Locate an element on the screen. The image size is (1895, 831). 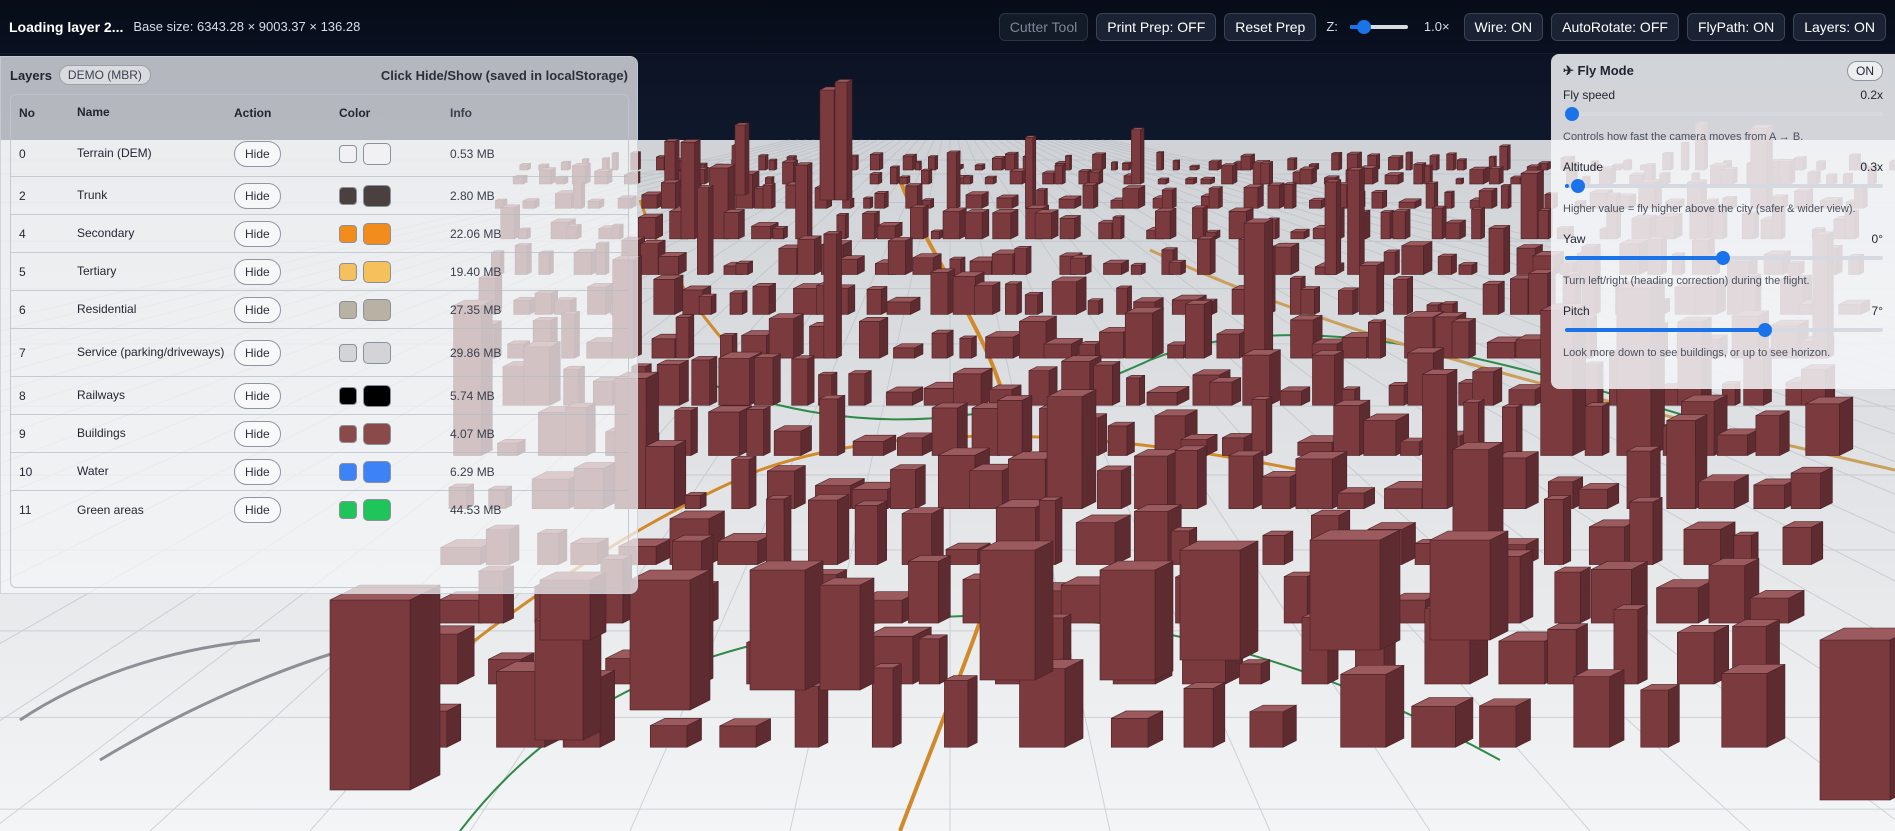
layer-row: 0 Terrain (DEM) Hide 0.53 MB is located at coordinates (319, 154).